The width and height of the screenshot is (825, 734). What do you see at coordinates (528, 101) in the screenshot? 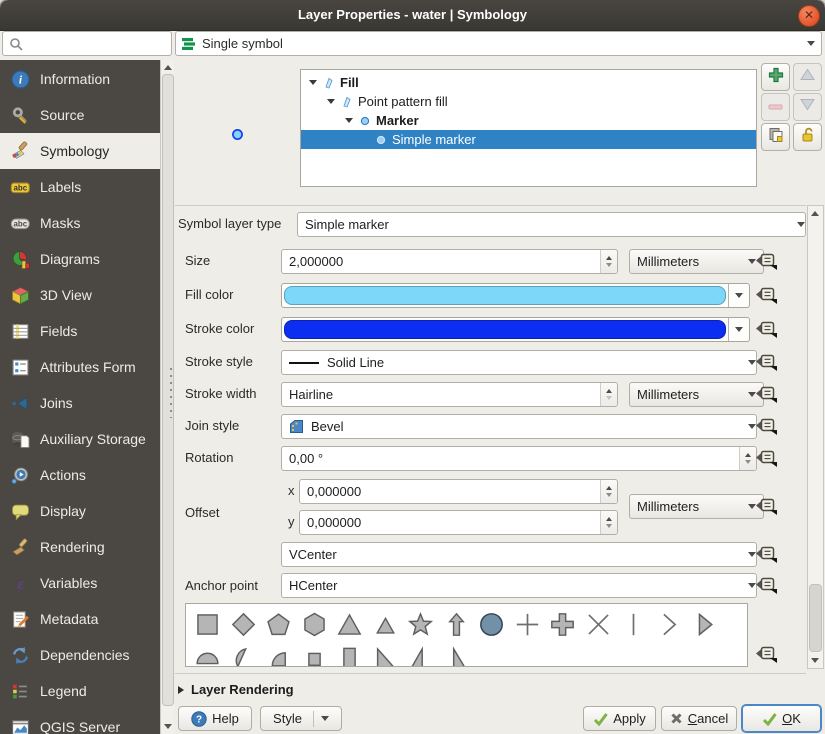
I see `tree-row-point-pattern-fill: Point pattern fill` at bounding box center [528, 101].